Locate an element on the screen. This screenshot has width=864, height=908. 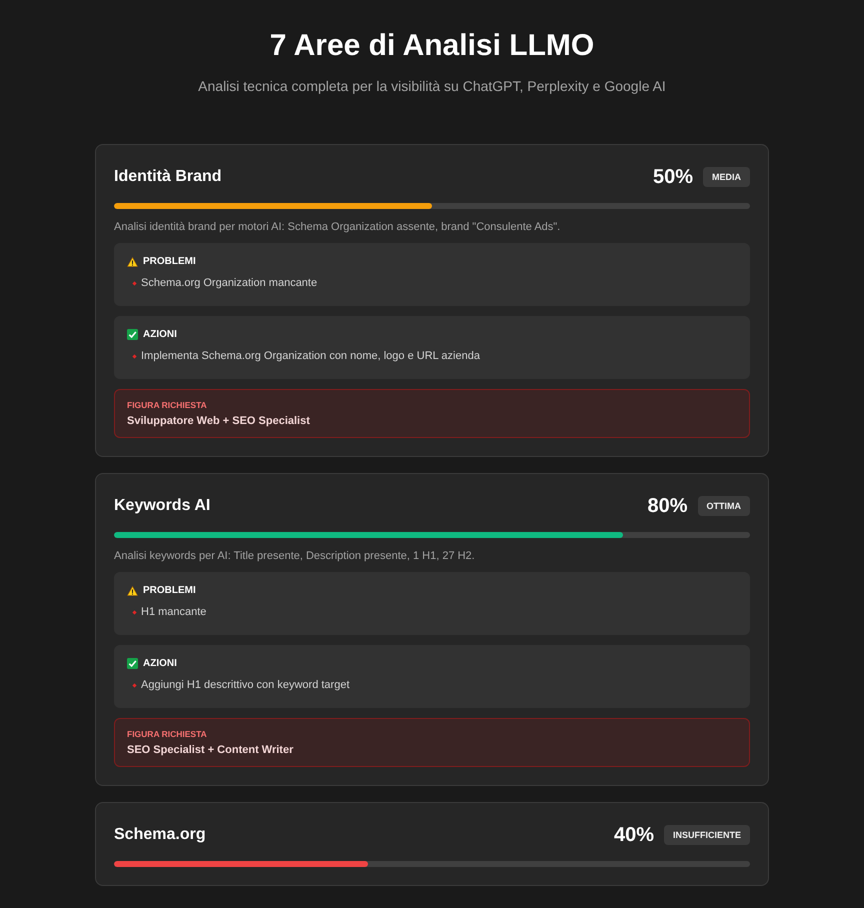
area-title: Keywords AI is located at coordinates (162, 506).